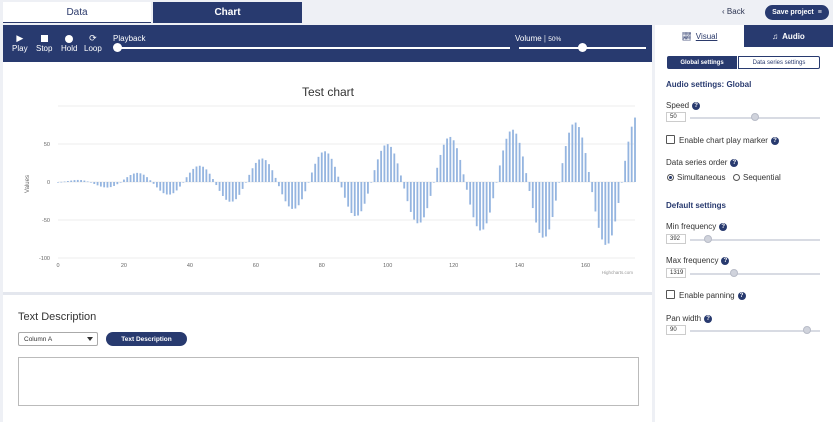 This screenshot has height=422, width=833. Describe the element at coordinates (779, 62) in the screenshot. I see `data-series-settings-toggle: Data series settings` at that location.